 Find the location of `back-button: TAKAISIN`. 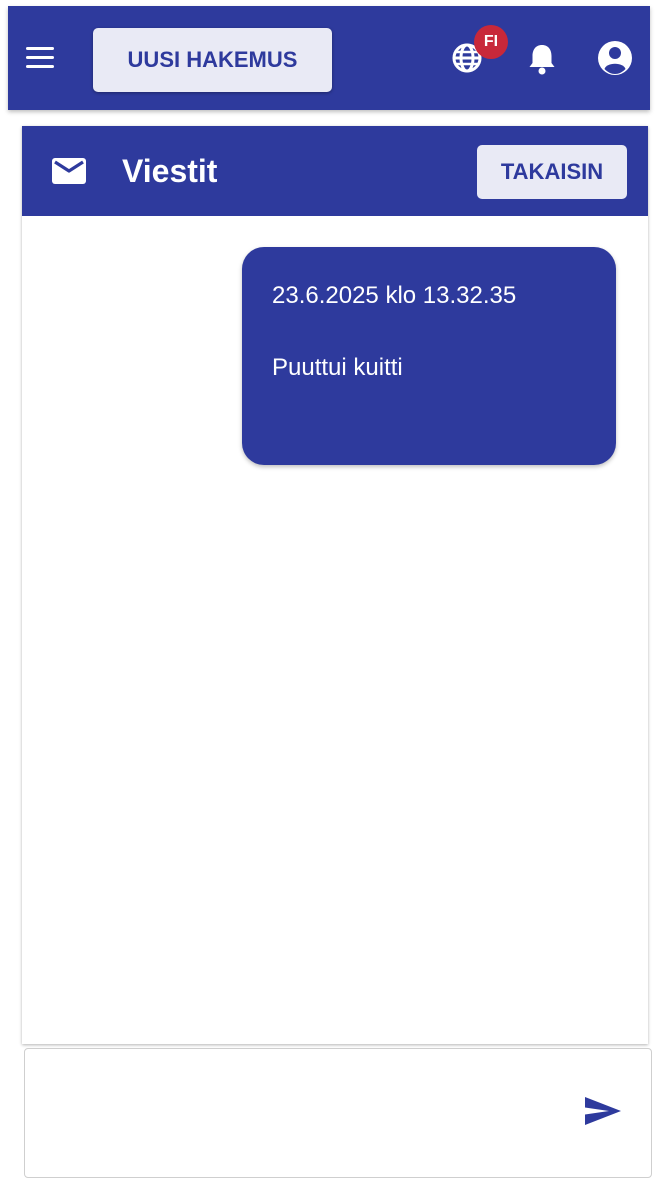

back-button: TAKAISIN is located at coordinates (552, 172).